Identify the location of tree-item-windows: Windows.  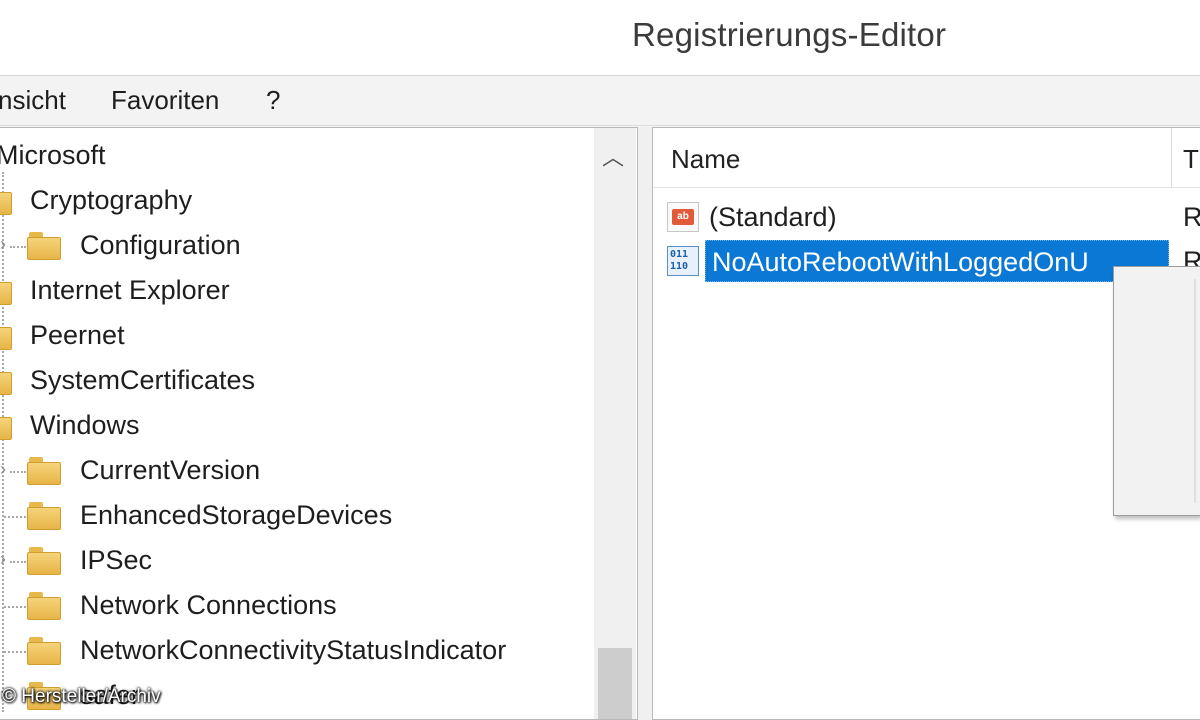
(297, 426).